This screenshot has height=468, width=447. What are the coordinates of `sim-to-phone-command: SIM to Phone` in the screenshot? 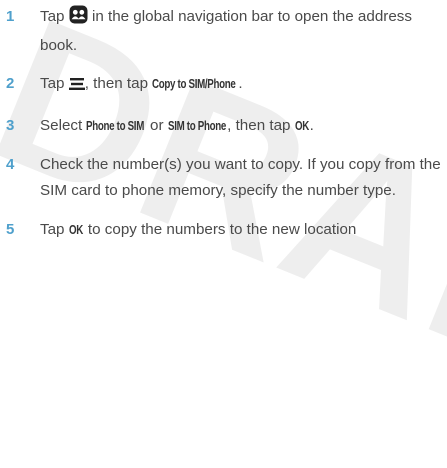 It's located at (196, 125).